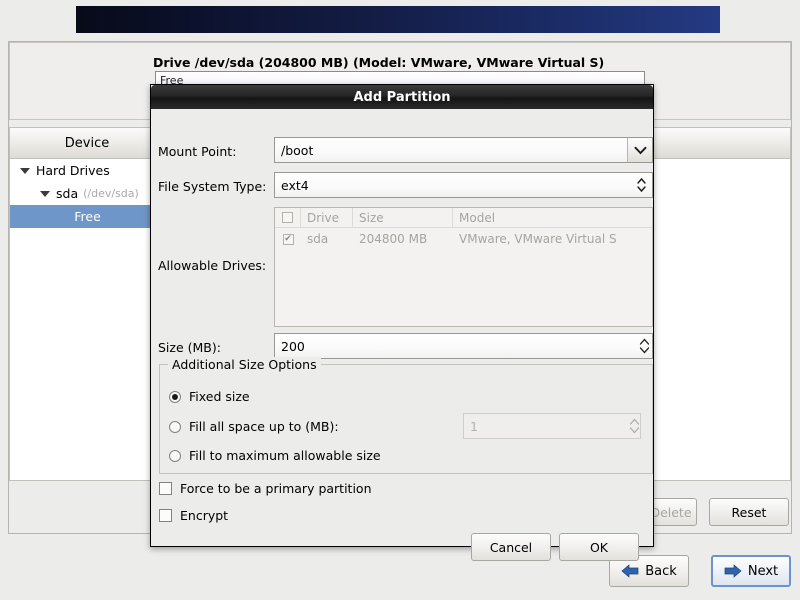  I want to click on checkbox-encrypt: Encrypt, so click(193, 515).